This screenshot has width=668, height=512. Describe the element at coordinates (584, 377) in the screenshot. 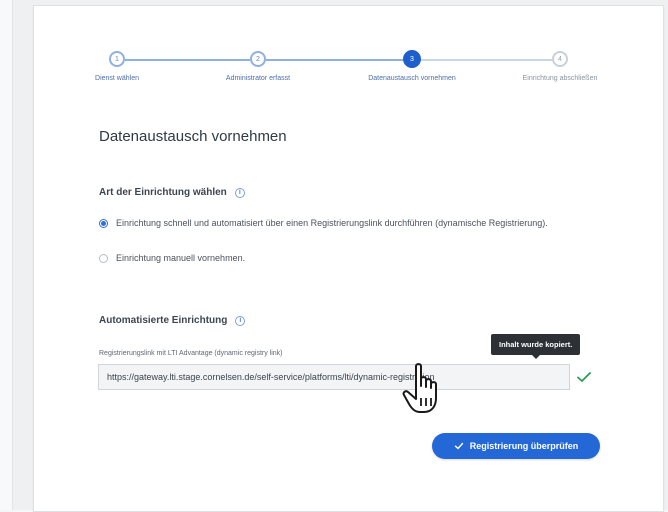

I see `check-icon` at that location.